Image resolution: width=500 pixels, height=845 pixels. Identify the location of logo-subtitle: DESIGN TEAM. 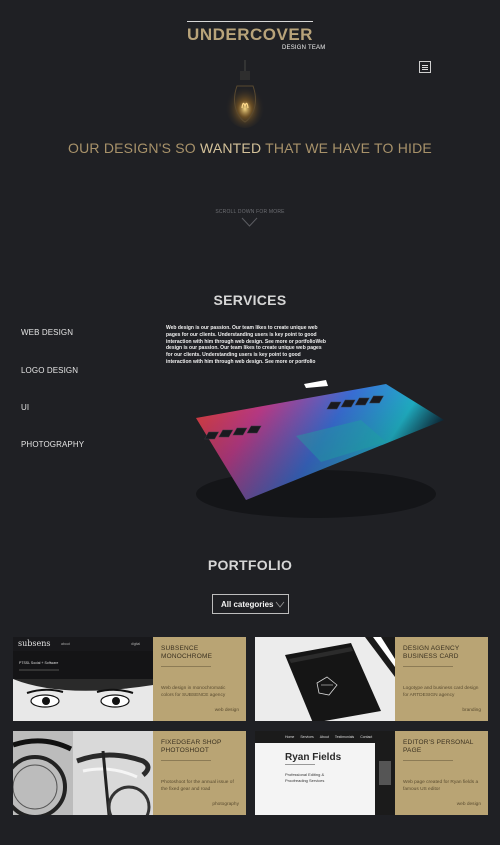
(304, 48).